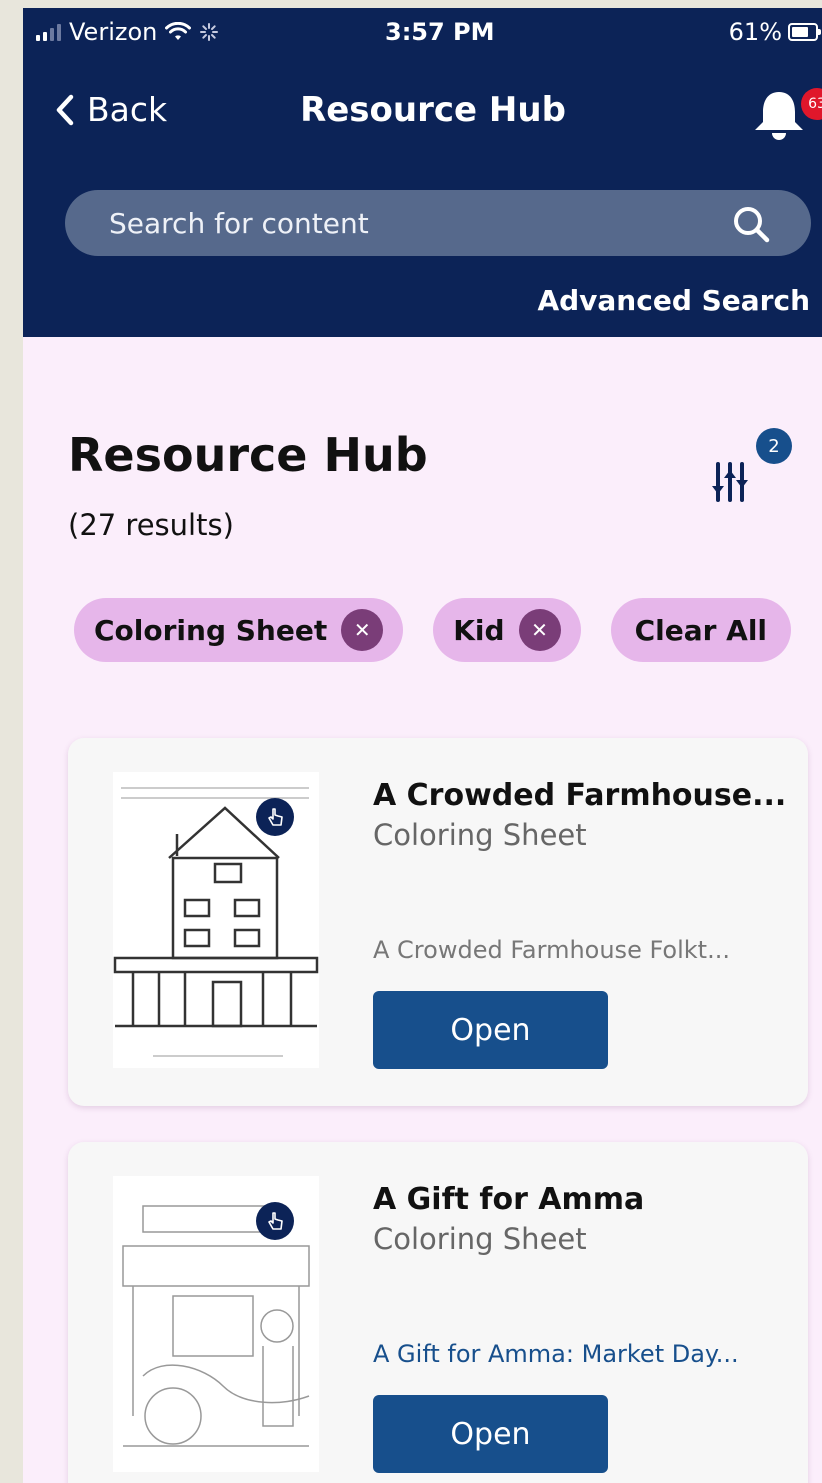 Image resolution: width=822 pixels, height=1483 pixels. Describe the element at coordinates (48, 32) in the screenshot. I see `signal-icon` at that location.